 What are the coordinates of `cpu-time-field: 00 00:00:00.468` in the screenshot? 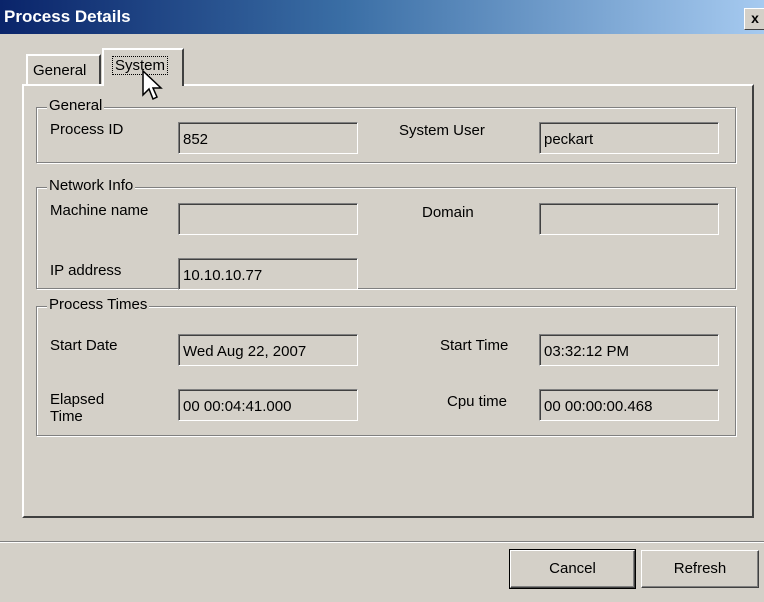 It's located at (629, 405).